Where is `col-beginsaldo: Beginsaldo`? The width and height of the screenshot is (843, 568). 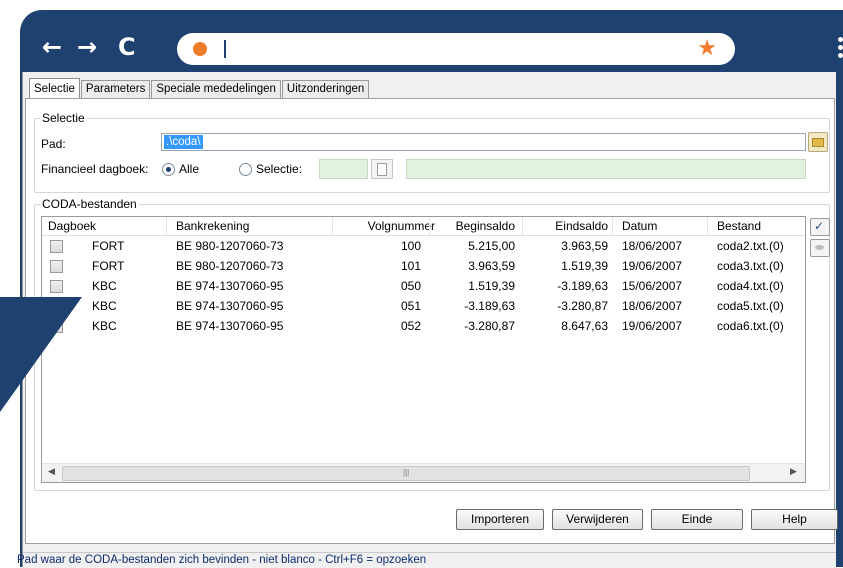 col-beginsaldo: Beginsaldo is located at coordinates (476, 226).